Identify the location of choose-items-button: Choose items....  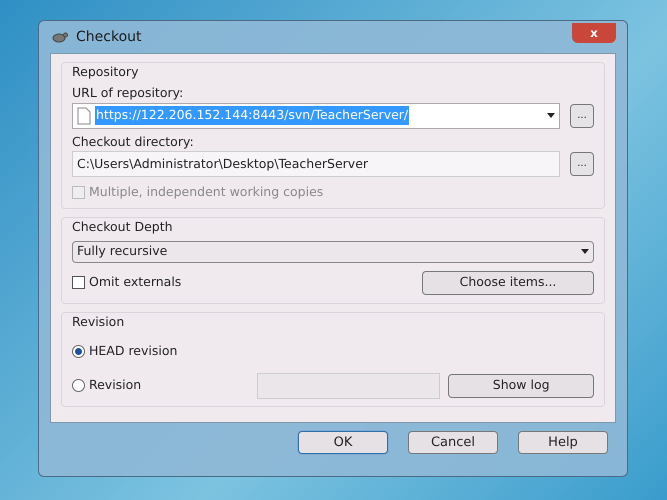
(508, 282).